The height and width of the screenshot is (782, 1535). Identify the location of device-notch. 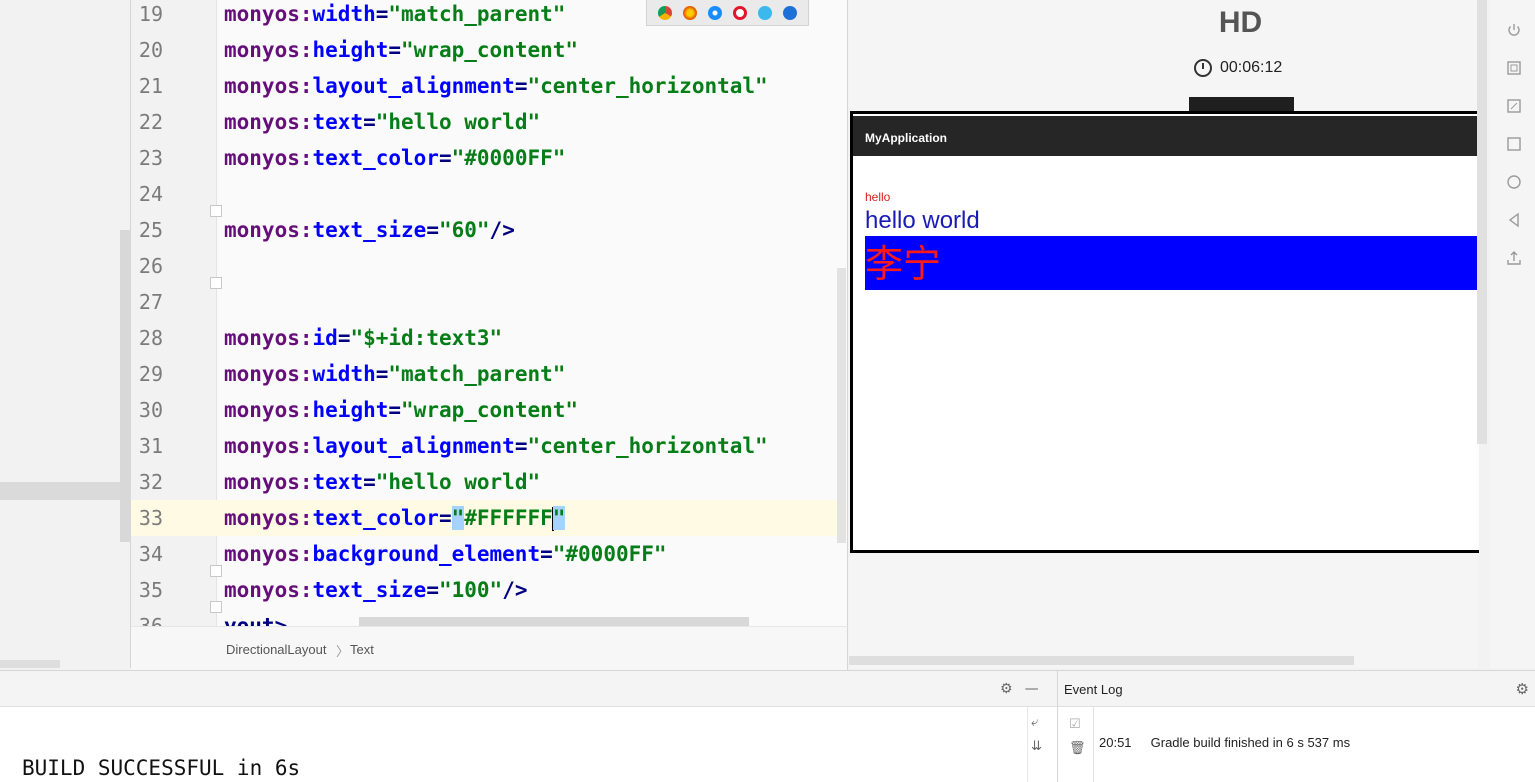
(1241, 104).